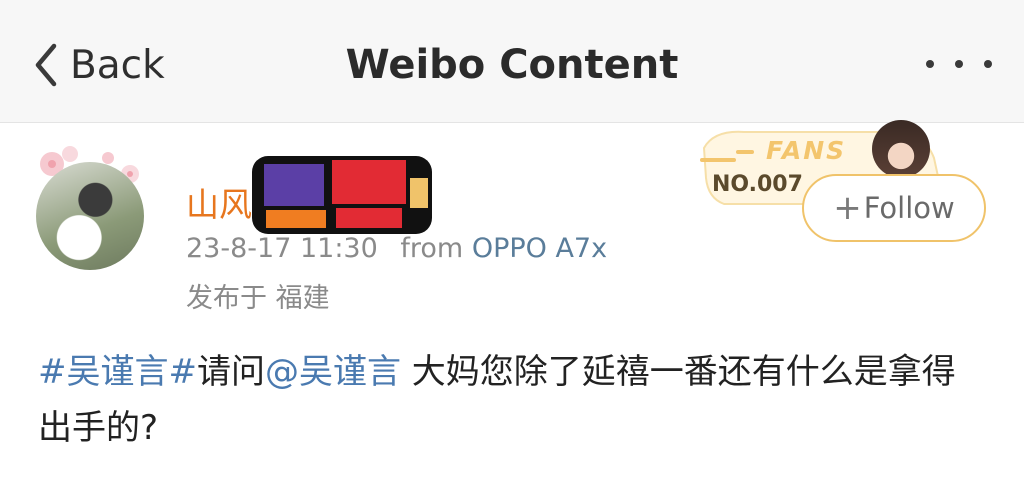 This screenshot has width=1024, height=484. I want to click on page-title: Weibo Content, so click(512, 65).